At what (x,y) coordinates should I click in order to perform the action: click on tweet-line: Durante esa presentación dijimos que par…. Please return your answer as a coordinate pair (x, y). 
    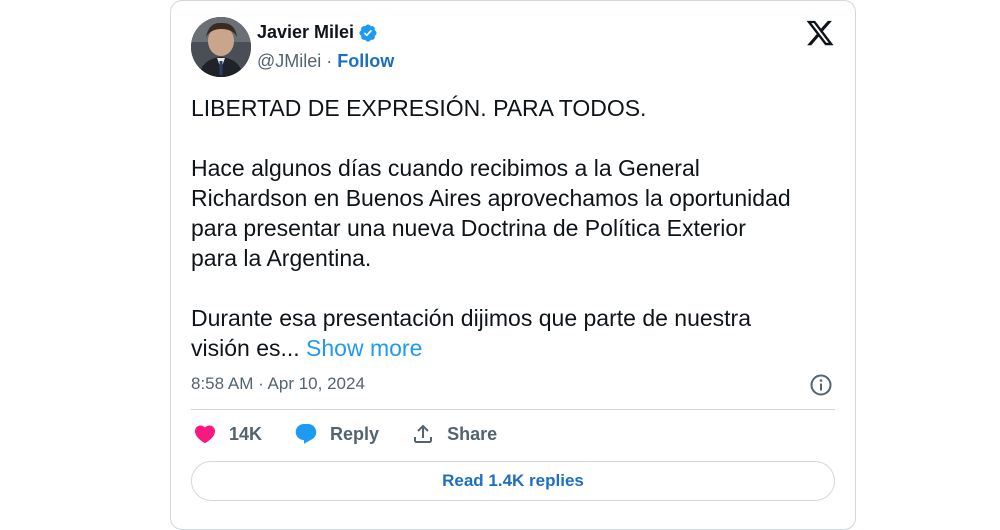
    Looking at the image, I should click on (471, 318).